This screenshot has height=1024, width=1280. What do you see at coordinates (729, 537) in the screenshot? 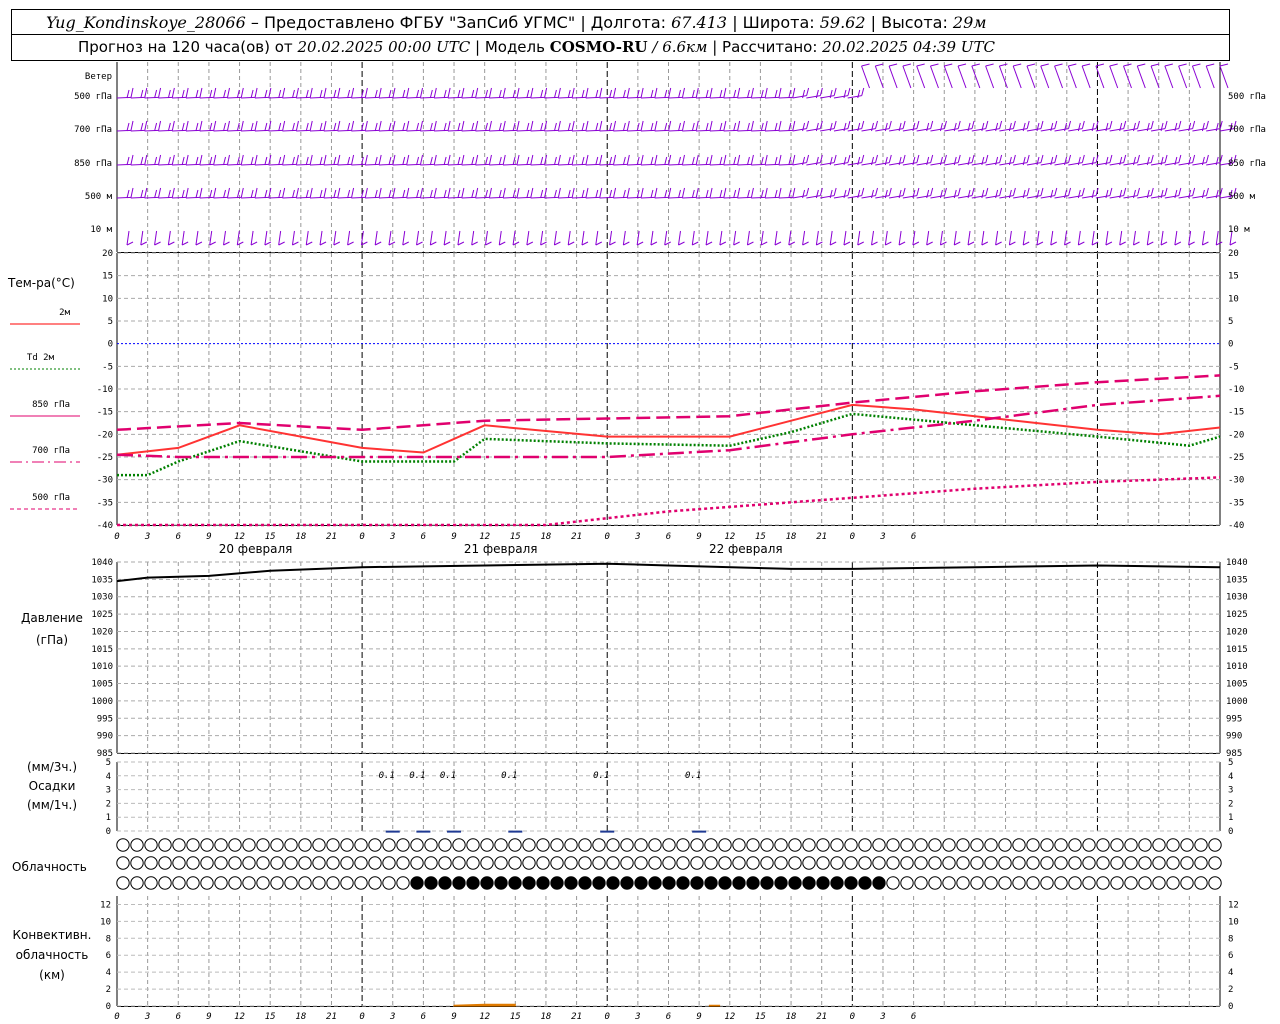
I see `hour-tick-temp: 12` at bounding box center [729, 537].